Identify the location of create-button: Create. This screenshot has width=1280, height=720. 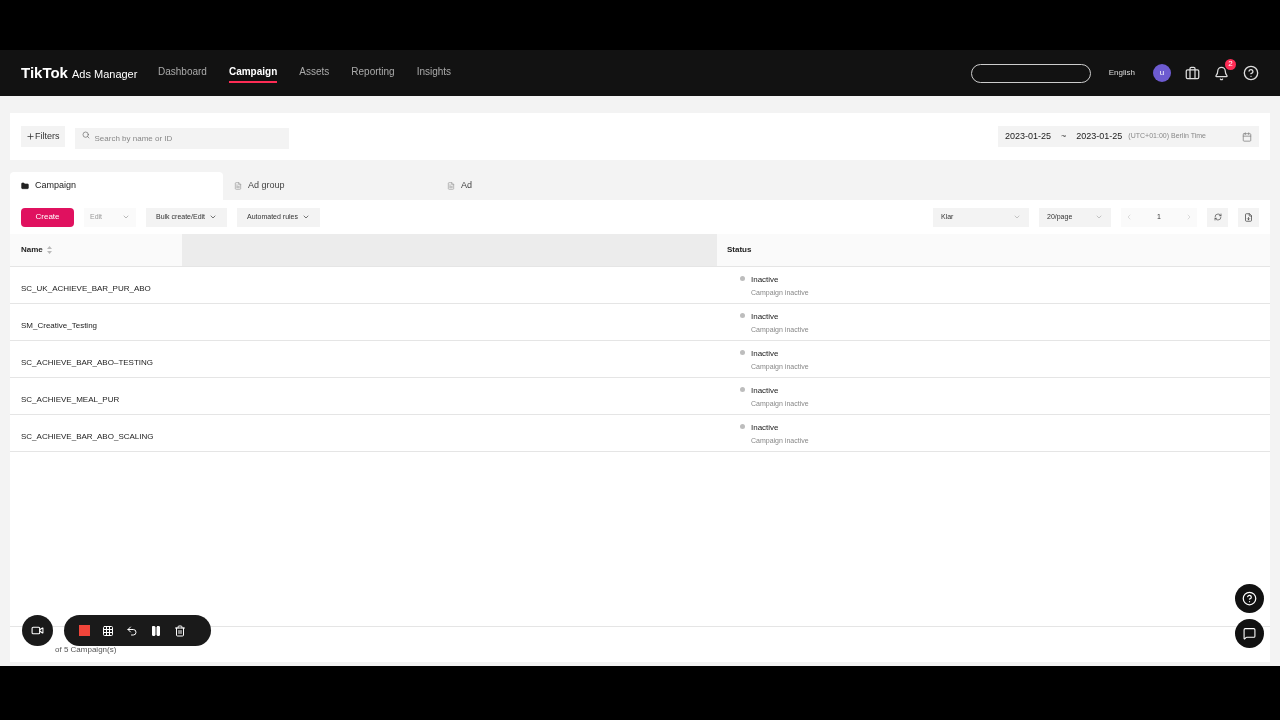
(47, 217).